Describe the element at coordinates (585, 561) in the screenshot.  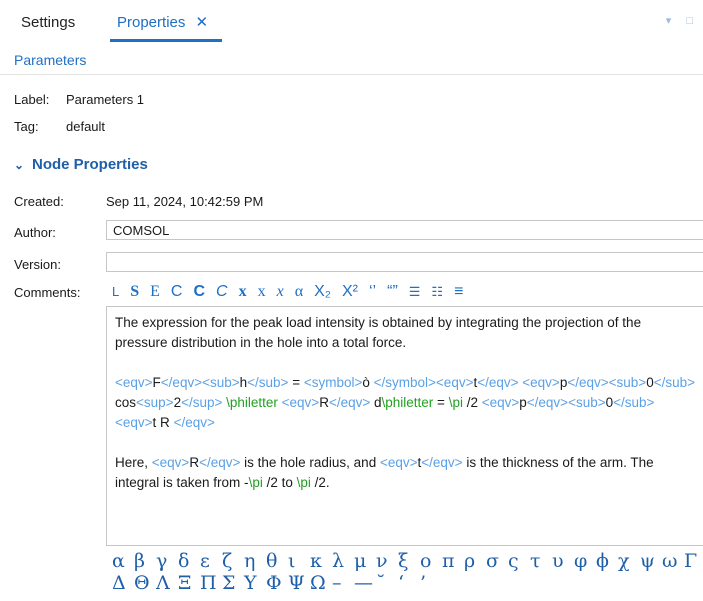
I see `greek-symbol-button: φ` at that location.